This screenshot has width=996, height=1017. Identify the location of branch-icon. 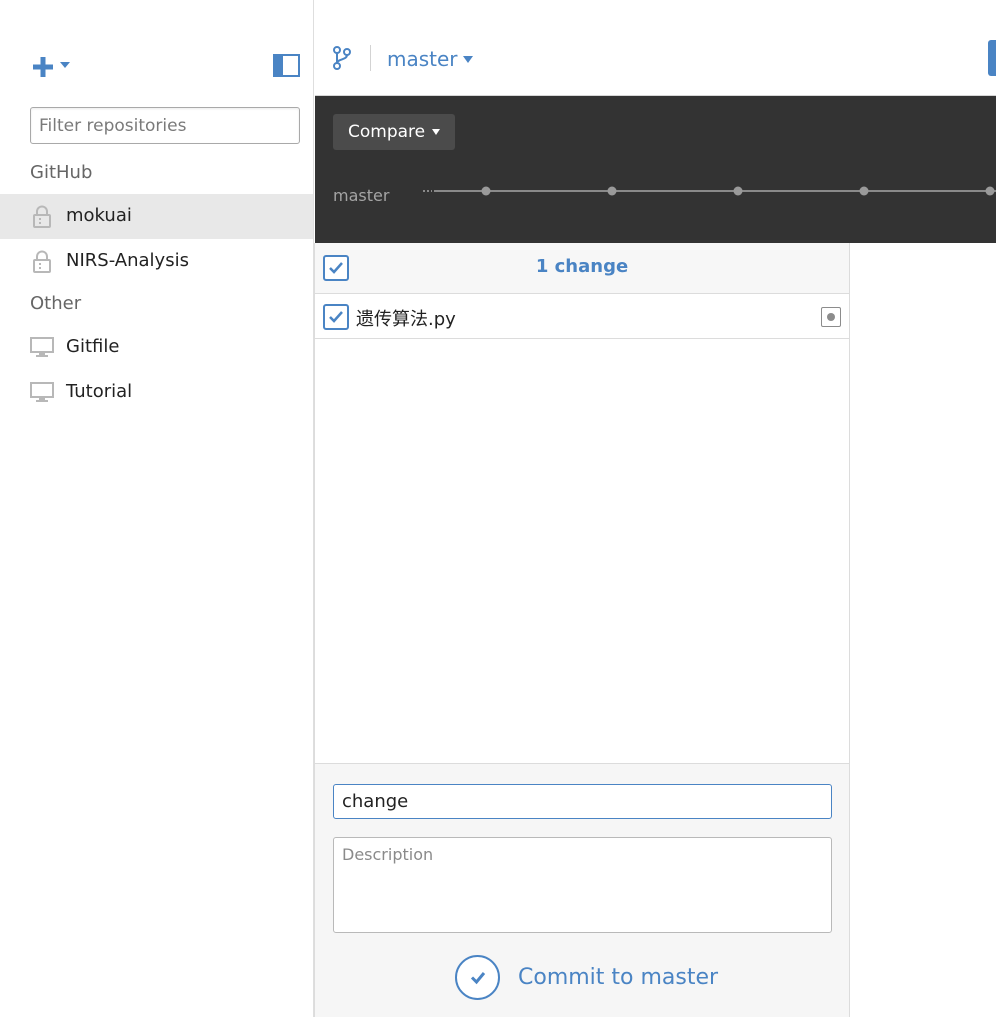
(342, 58).